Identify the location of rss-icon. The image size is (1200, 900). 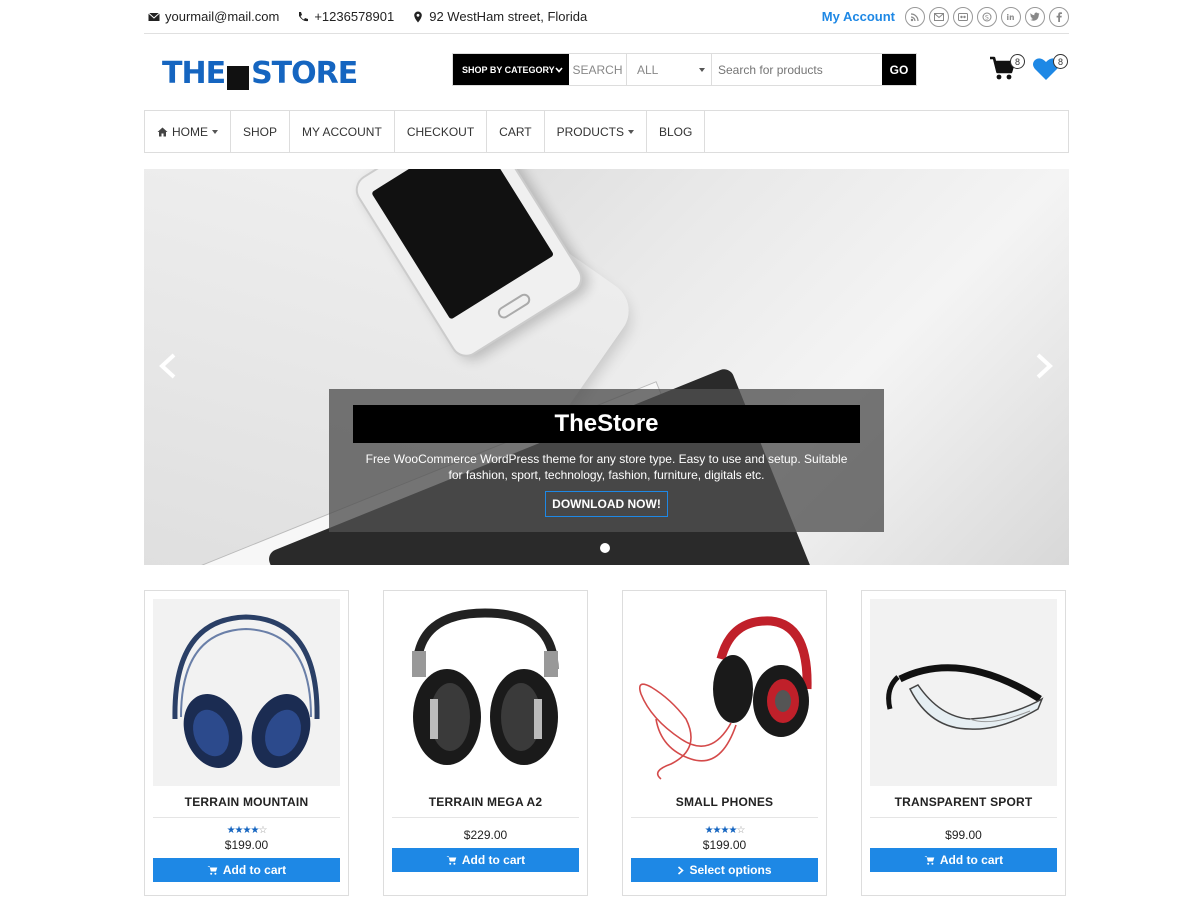
(915, 16).